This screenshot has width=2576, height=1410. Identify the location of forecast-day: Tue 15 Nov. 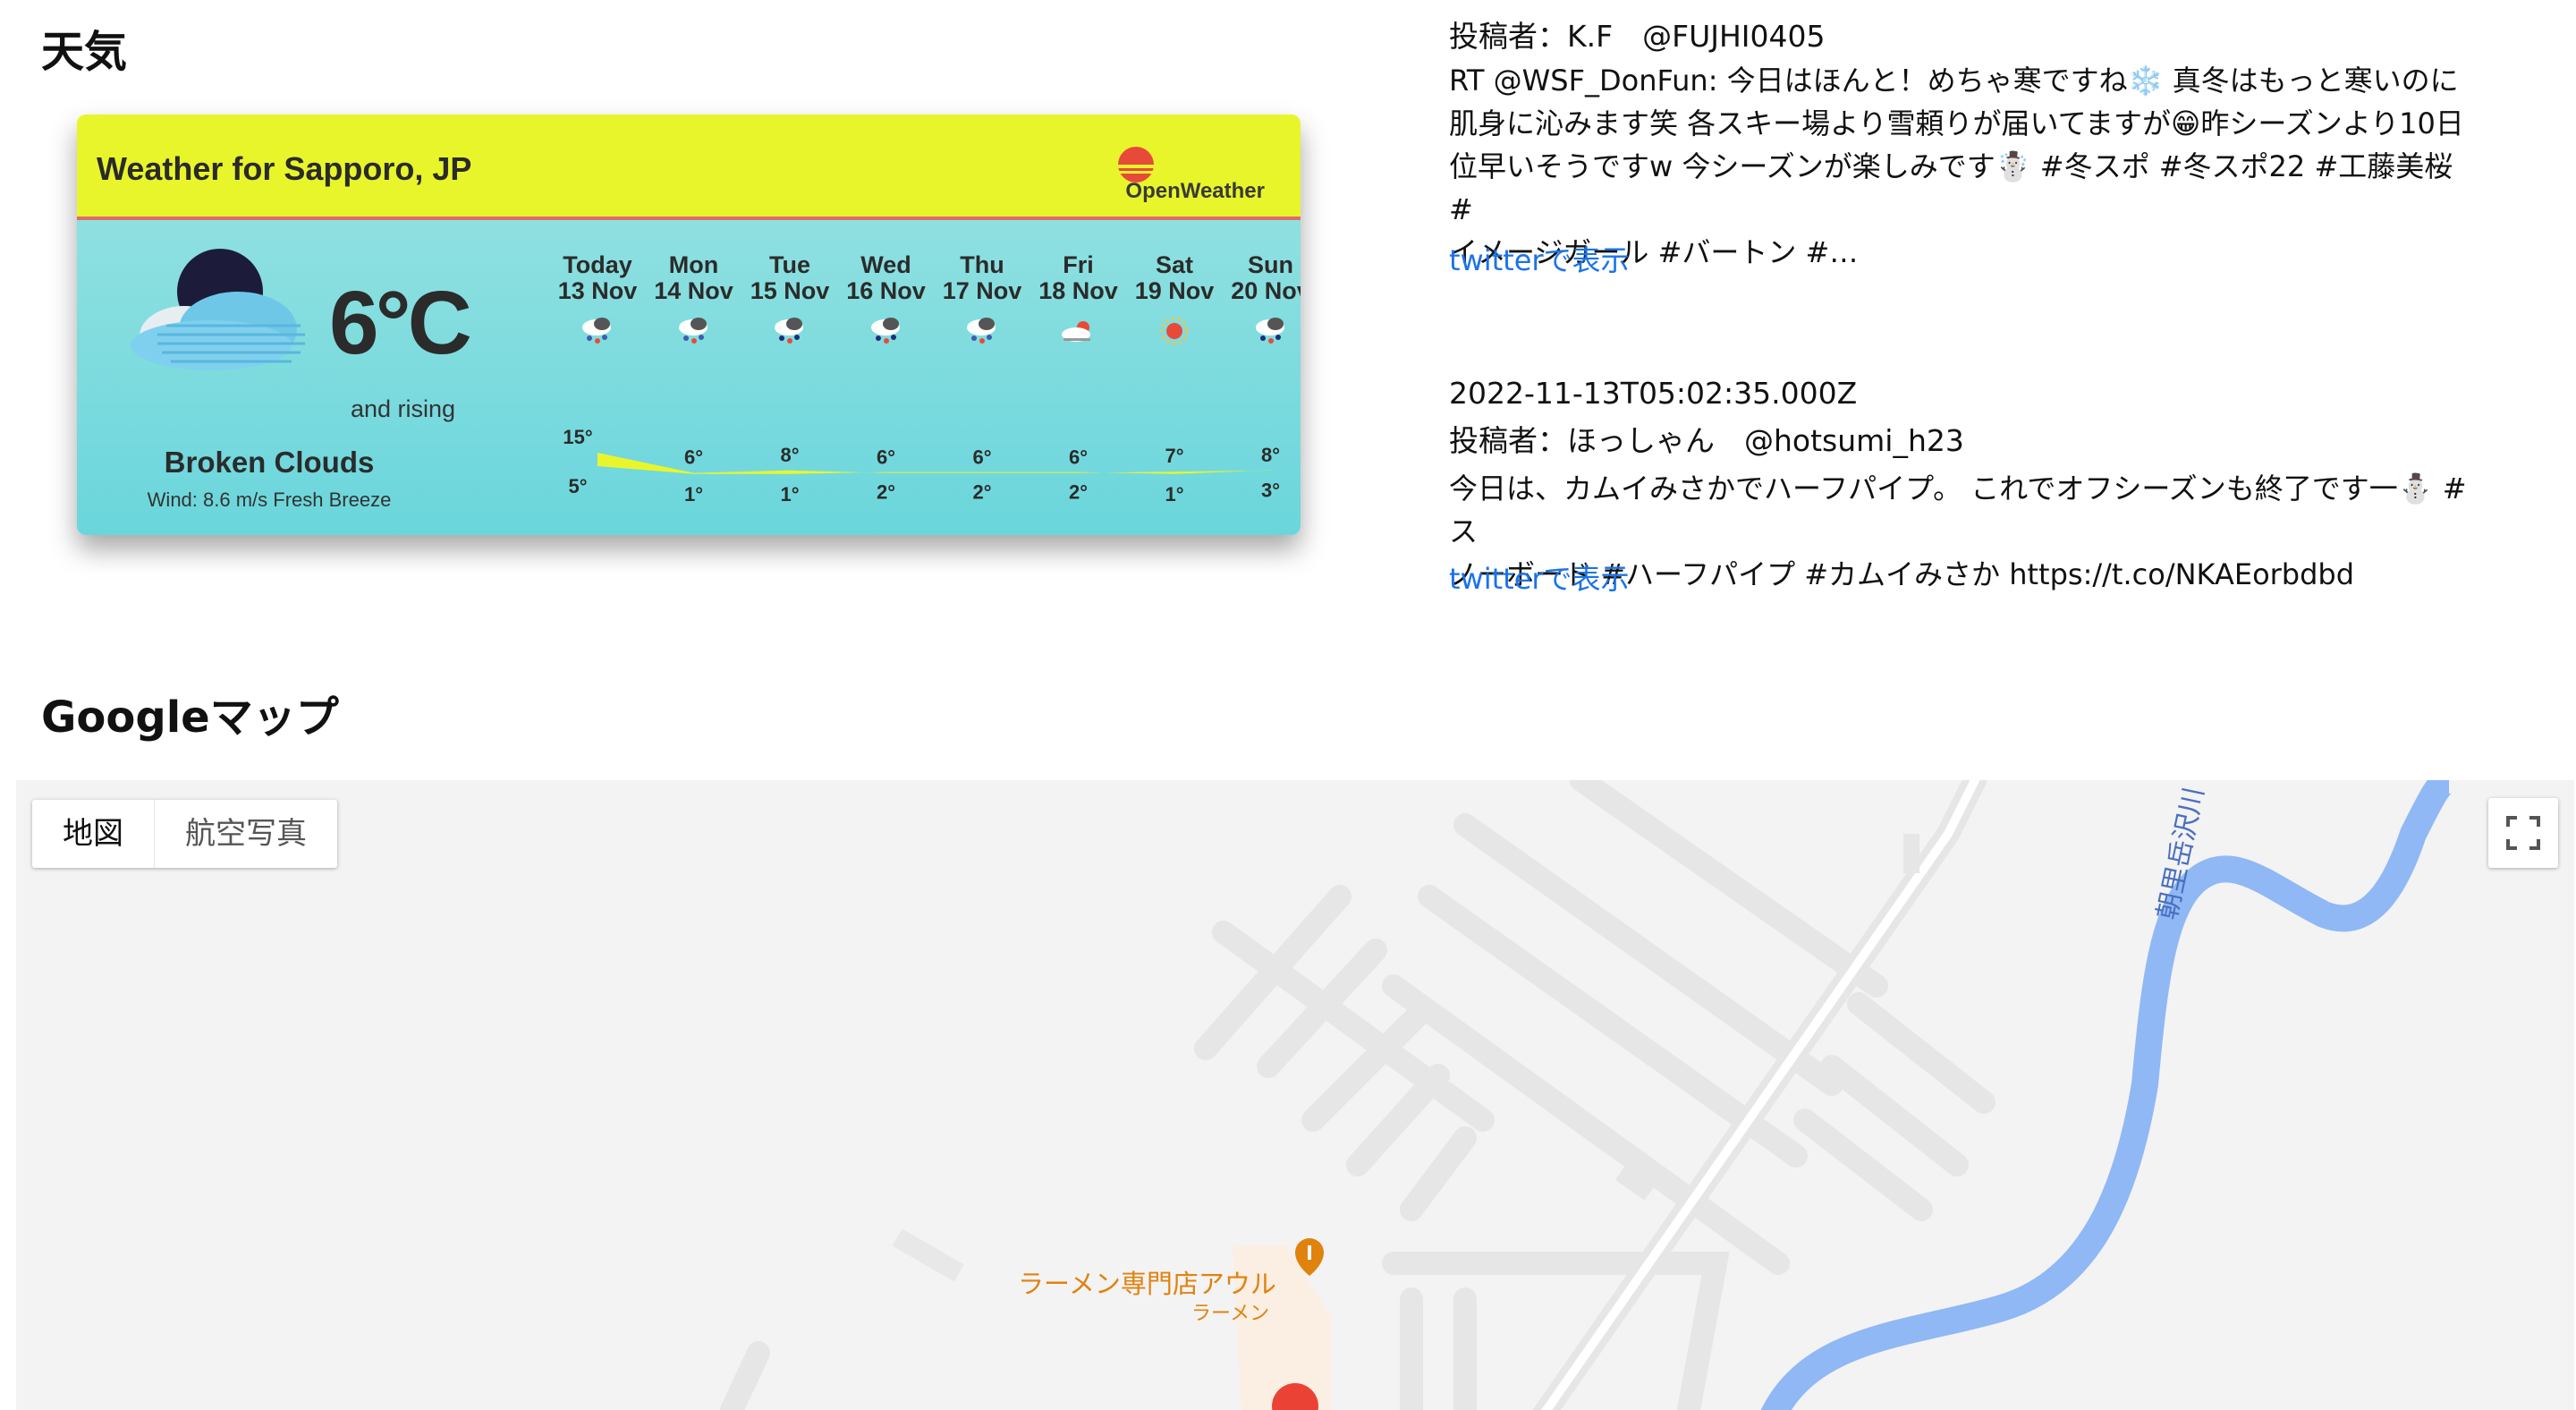
(790, 278).